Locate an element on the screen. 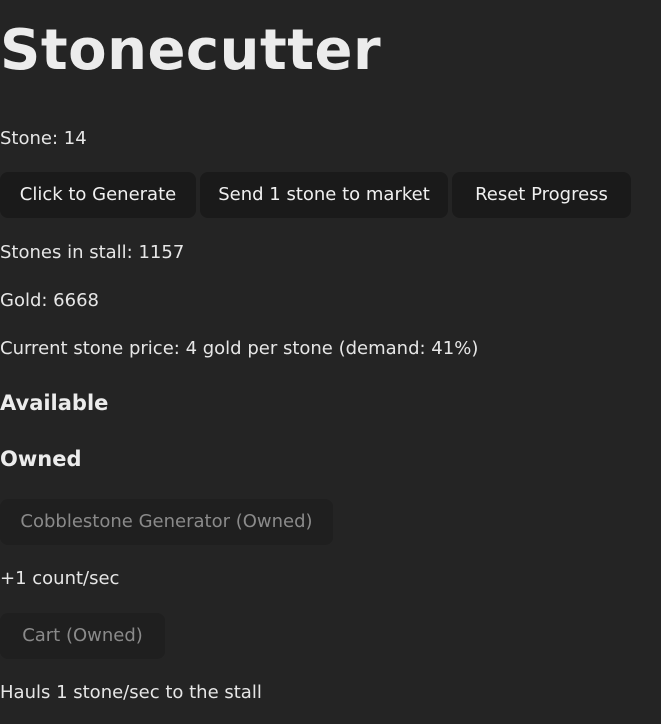  stall-count: Stones in stall: 1157 is located at coordinates (92, 252).